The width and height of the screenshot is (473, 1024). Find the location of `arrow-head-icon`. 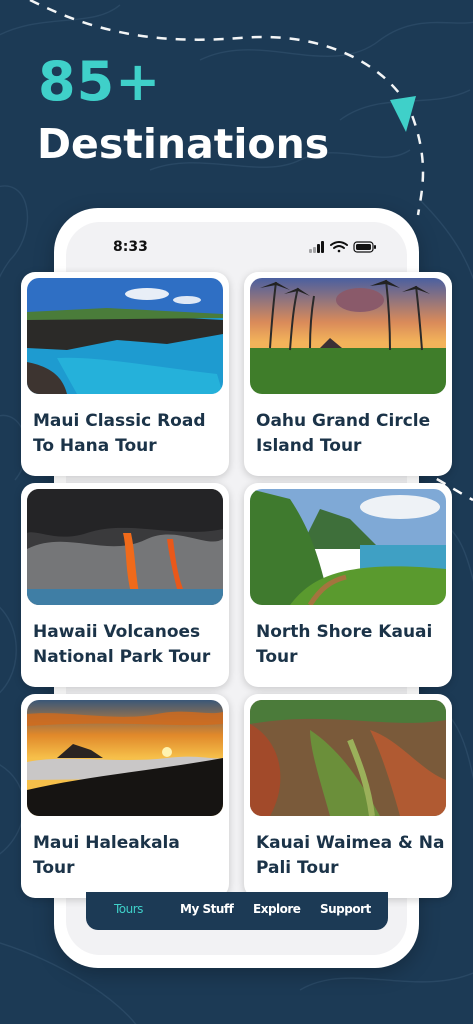

arrow-head-icon is located at coordinates (403, 114).